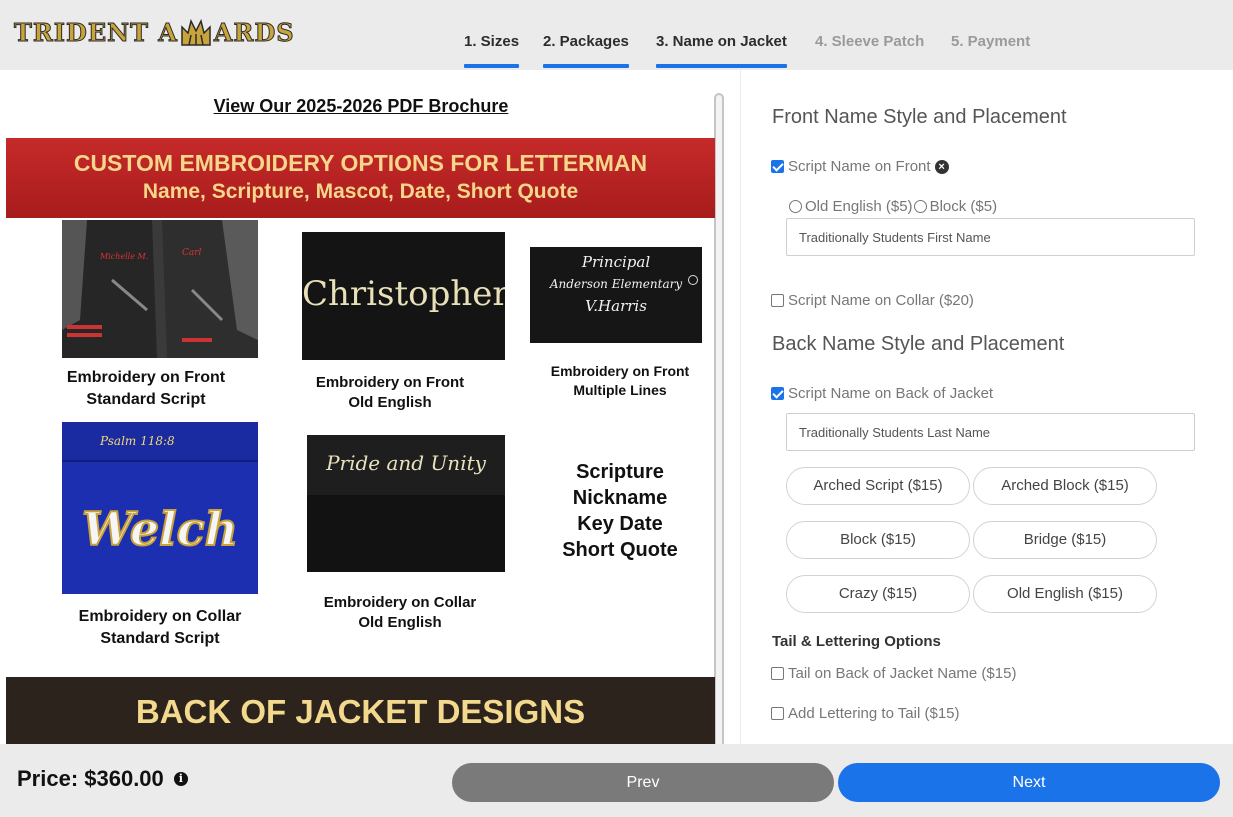  I want to click on photo-text-1a: Michelle M., so click(124, 256).